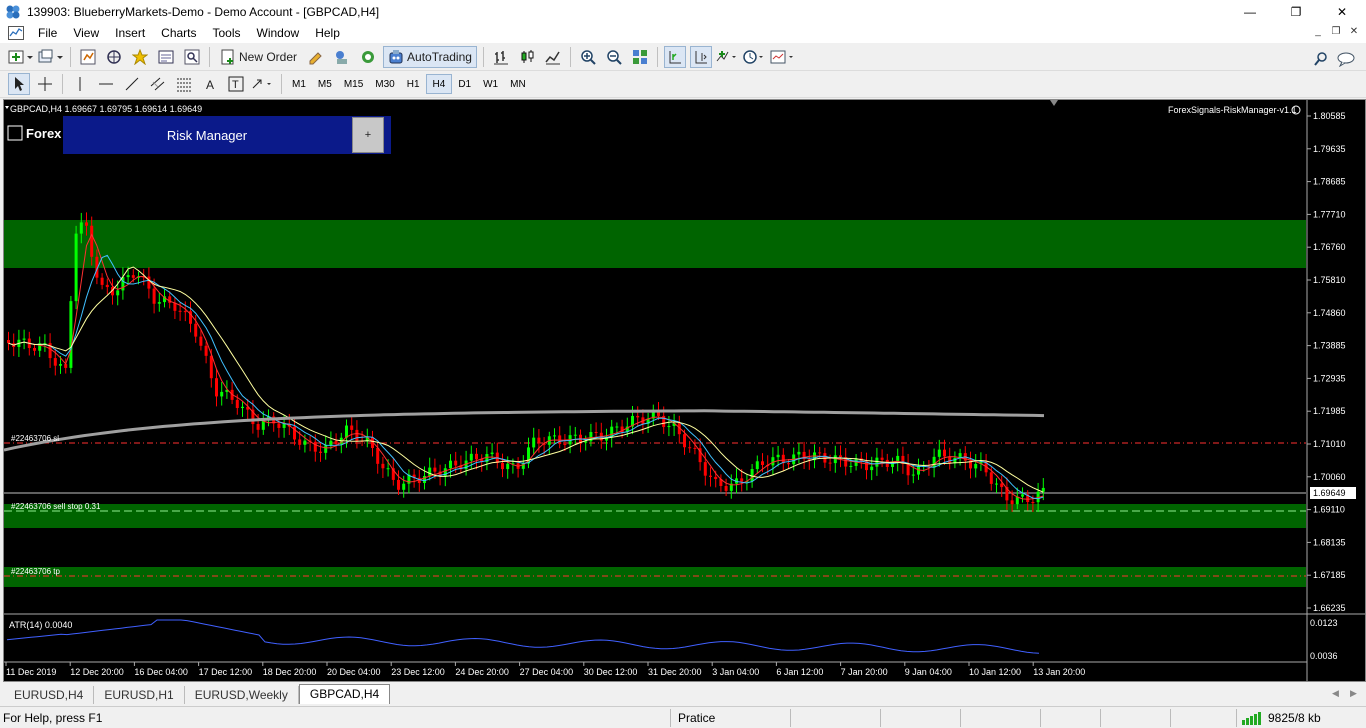 Image resolution: width=1366 pixels, height=728 pixels. I want to click on line-chart-icon, so click(553, 57).